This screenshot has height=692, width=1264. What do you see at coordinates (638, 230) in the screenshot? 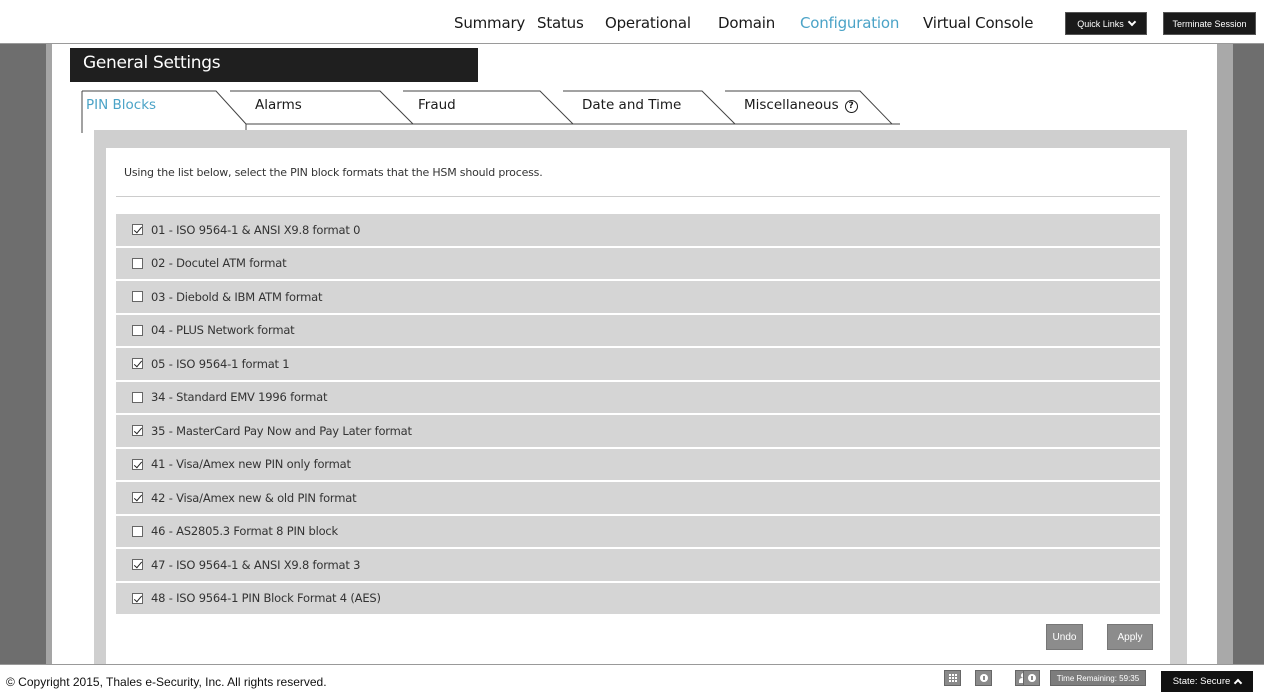
I see `pin-format-row: 01 - ISO 9564-1 & ANSI X9.8 format 0` at bounding box center [638, 230].